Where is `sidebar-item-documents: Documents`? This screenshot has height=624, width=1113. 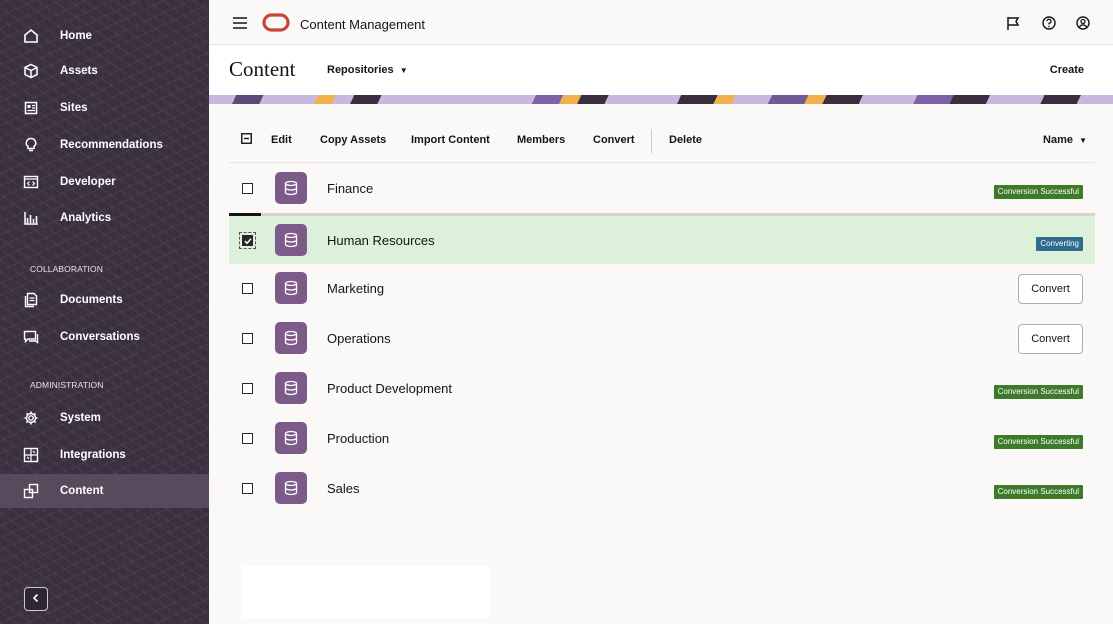 sidebar-item-documents: Documents is located at coordinates (104, 300).